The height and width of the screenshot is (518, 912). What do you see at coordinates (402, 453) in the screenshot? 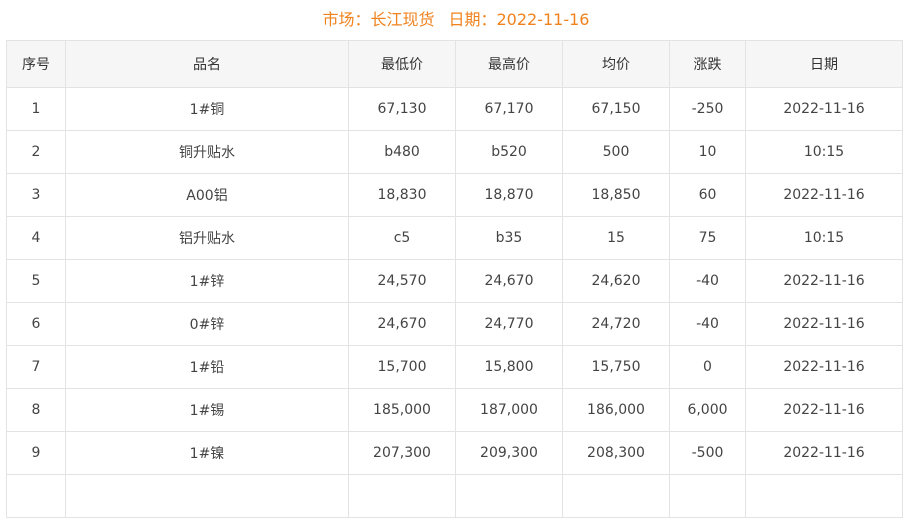
I see `cell-low: 207,300` at bounding box center [402, 453].